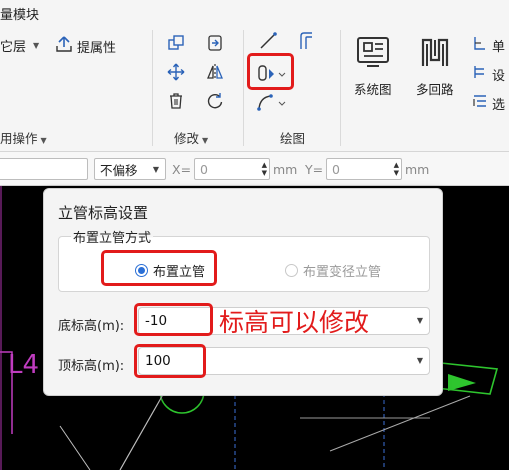  I want to click on right-item-1: 单, so click(488, 45).